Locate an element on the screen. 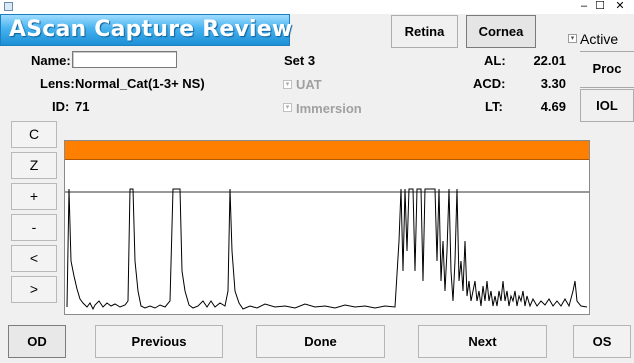  id-value: 71 is located at coordinates (82, 106).